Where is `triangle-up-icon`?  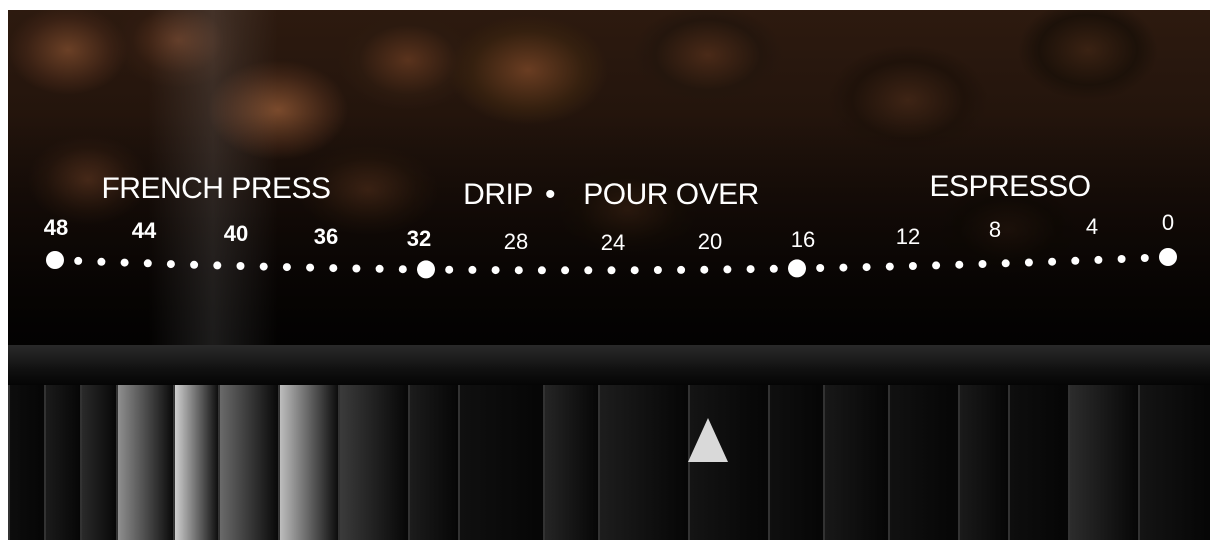 triangle-up-icon is located at coordinates (708, 440).